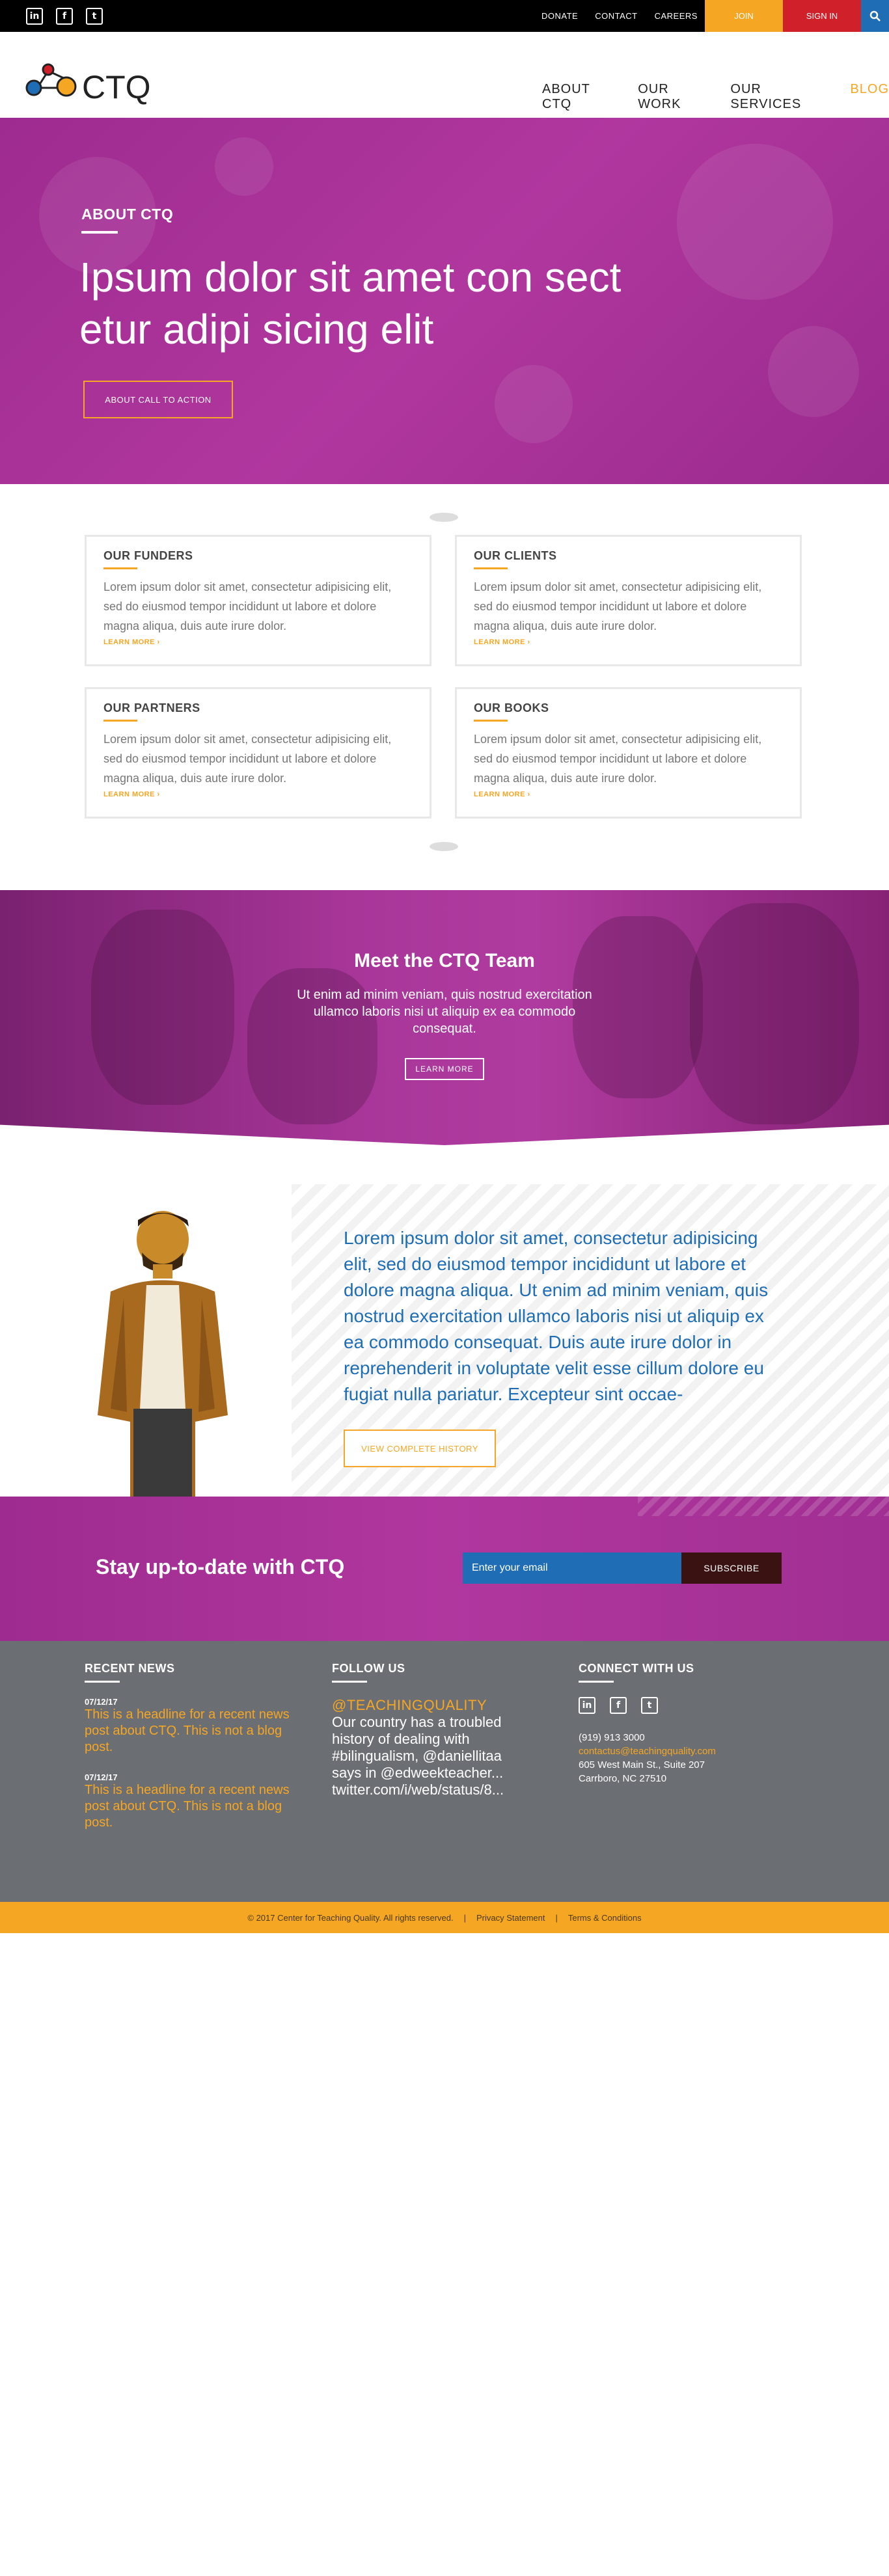  Describe the element at coordinates (636, 1668) in the screenshot. I see `connect-heading: CONNECT WITH US` at that location.